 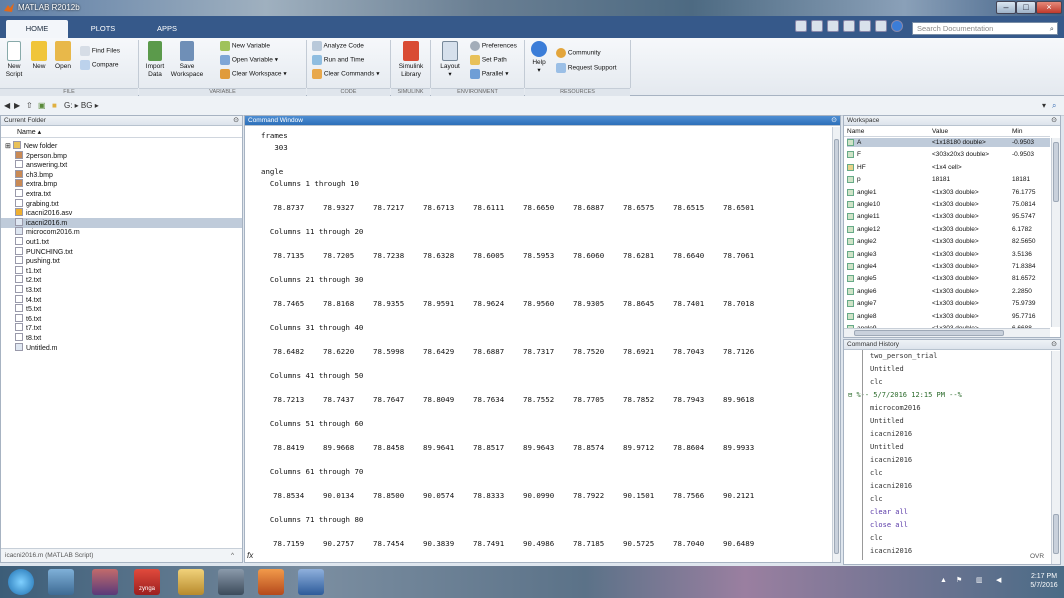 What do you see at coordinates (948, 291) in the screenshot?
I see `workspace-row: angle6 <1x303 double> 2.2850` at bounding box center [948, 291].